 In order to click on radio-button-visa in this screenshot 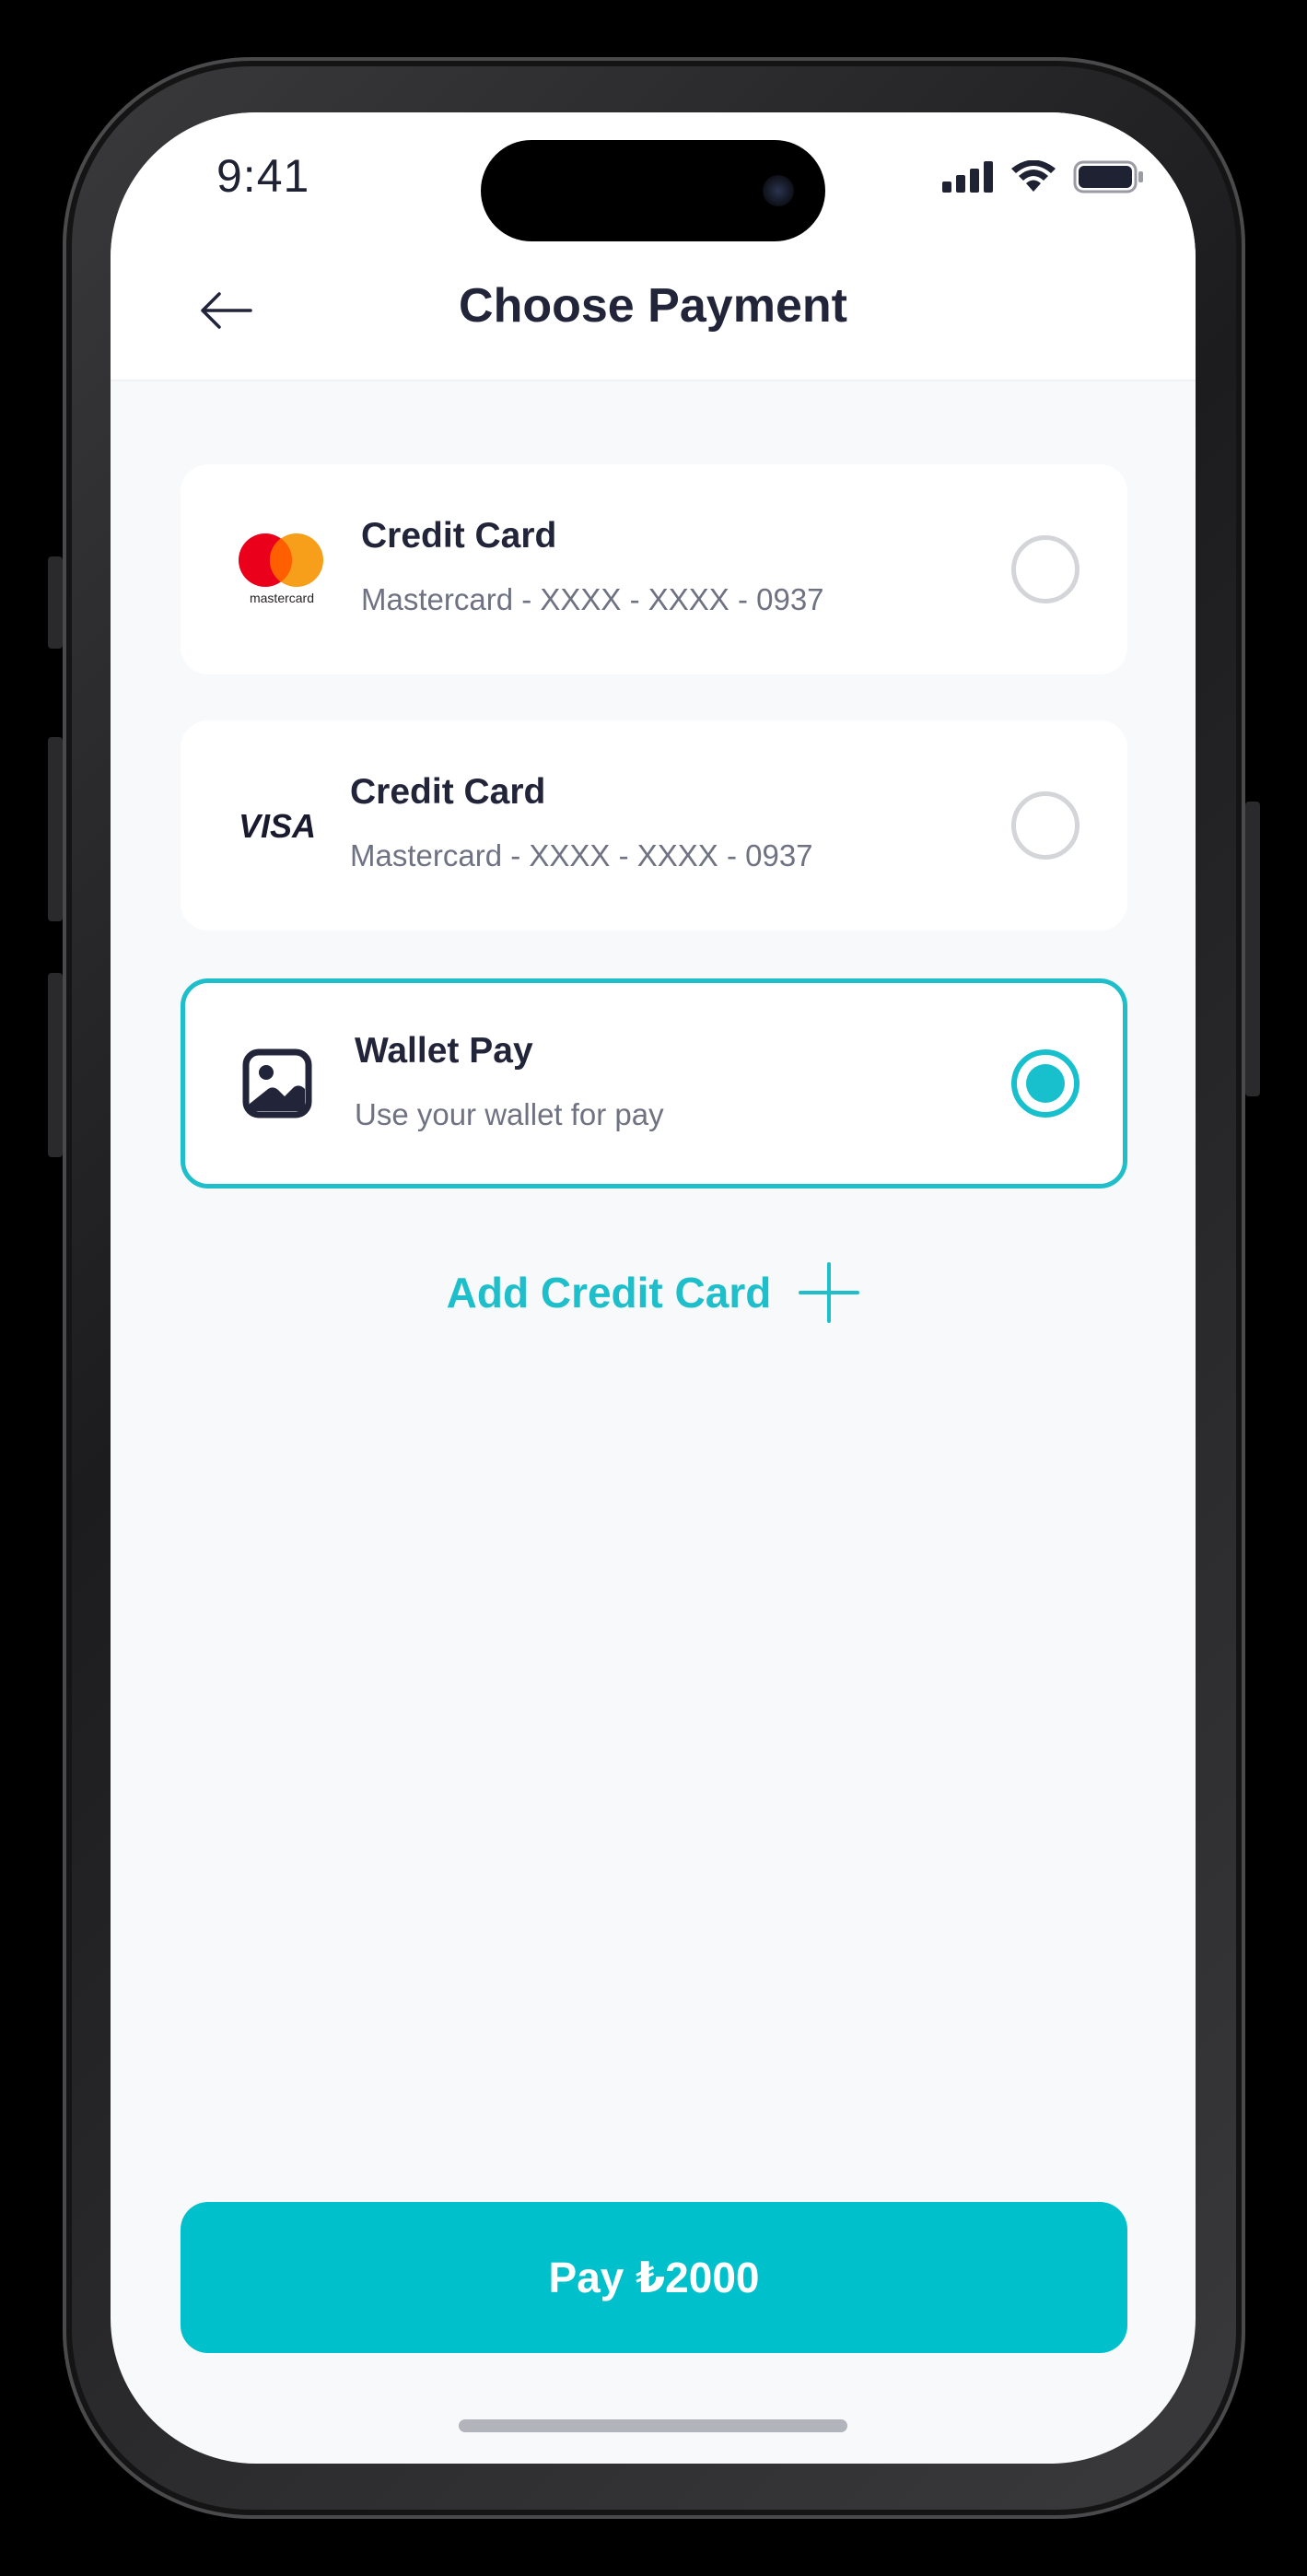, I will do `click(1045, 825)`.